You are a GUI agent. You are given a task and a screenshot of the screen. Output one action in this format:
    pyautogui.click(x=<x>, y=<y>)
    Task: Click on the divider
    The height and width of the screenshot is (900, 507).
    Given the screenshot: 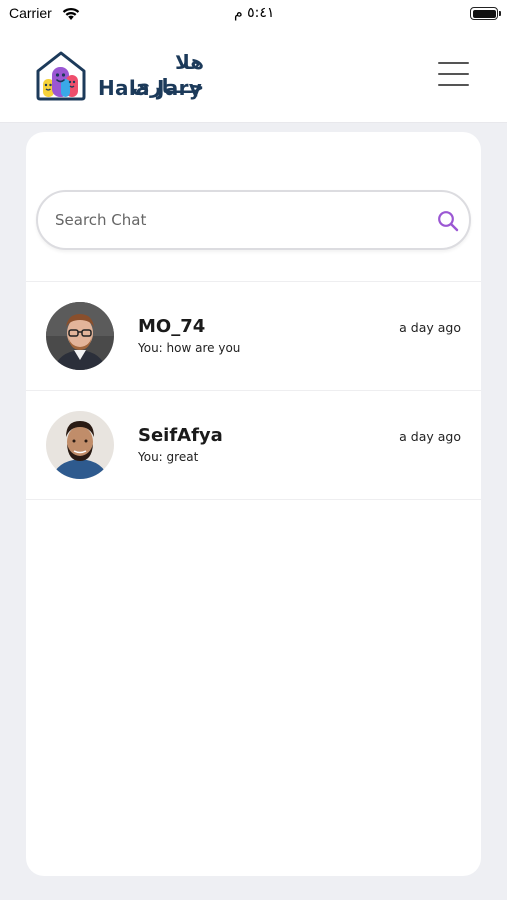 What is the action you would take?
    pyautogui.click(x=253, y=499)
    